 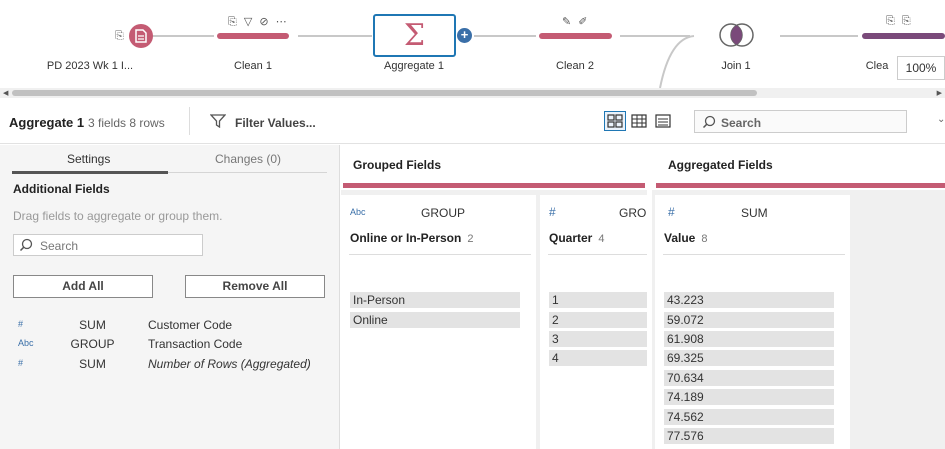 What do you see at coordinates (255, 286) in the screenshot?
I see `remove-all-button: Remove All` at bounding box center [255, 286].